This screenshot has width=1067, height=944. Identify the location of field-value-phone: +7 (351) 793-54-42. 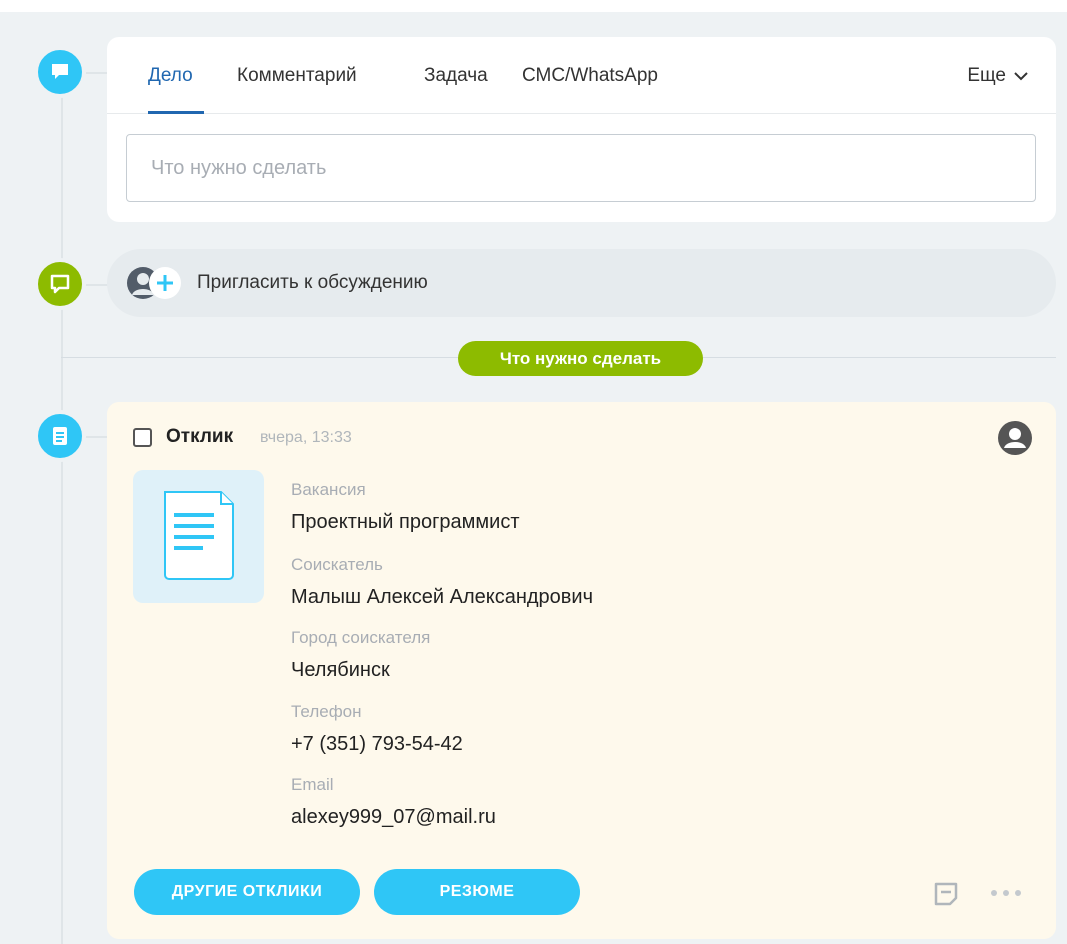
(377, 744).